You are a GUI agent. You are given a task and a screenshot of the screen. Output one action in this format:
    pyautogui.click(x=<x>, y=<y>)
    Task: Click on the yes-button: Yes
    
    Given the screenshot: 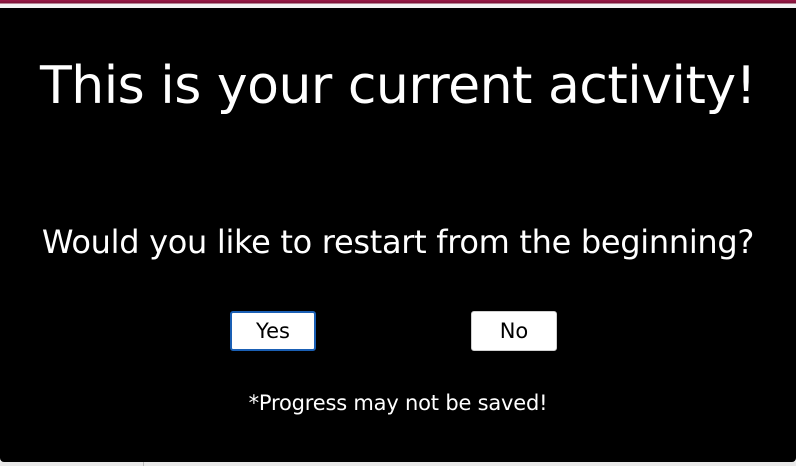 What is the action you would take?
    pyautogui.click(x=273, y=331)
    